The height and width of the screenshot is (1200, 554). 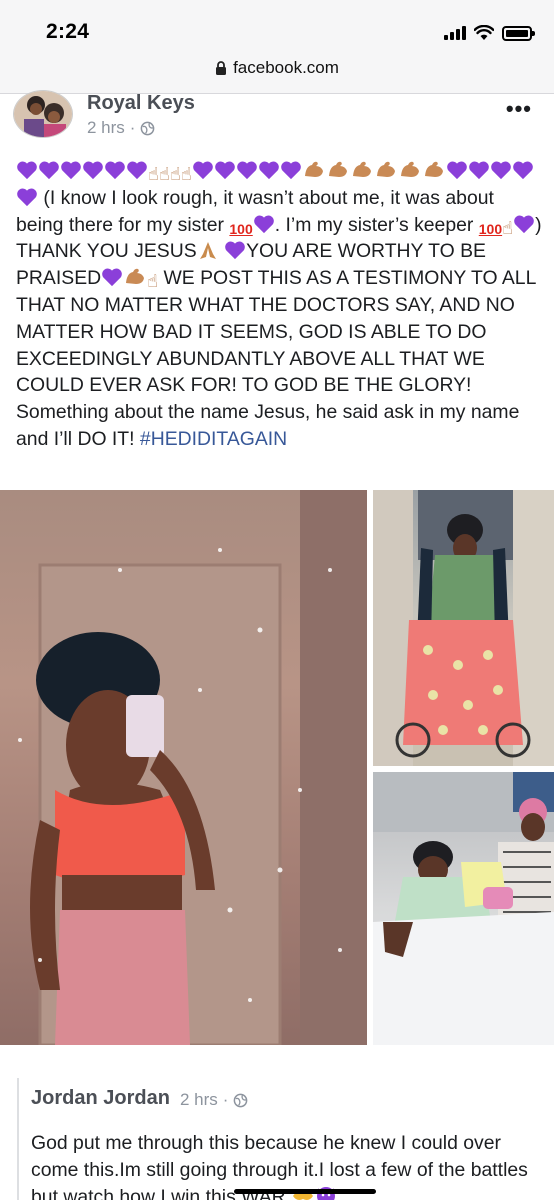 I want to click on comment-author-name: Jordan Jordan, so click(x=100, y=1098).